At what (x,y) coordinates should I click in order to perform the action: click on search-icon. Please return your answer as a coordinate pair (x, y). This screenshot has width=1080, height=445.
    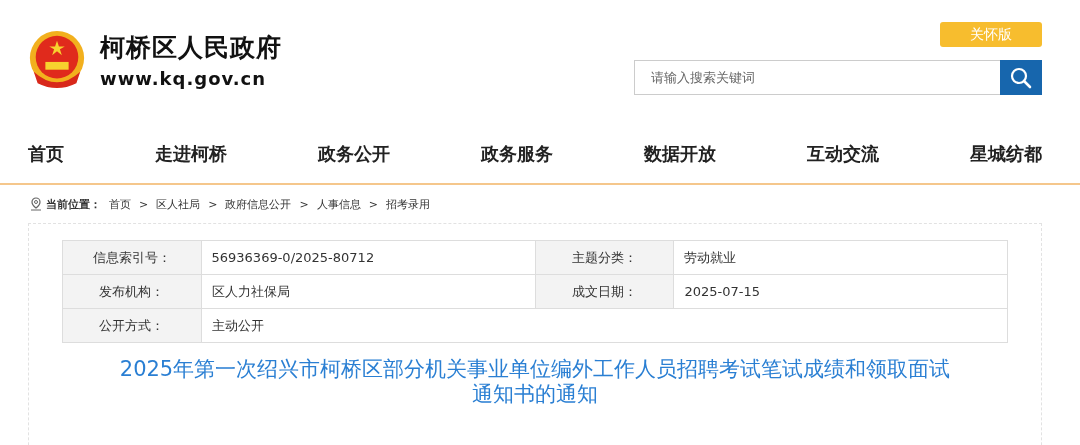
    Looking at the image, I should click on (1021, 77).